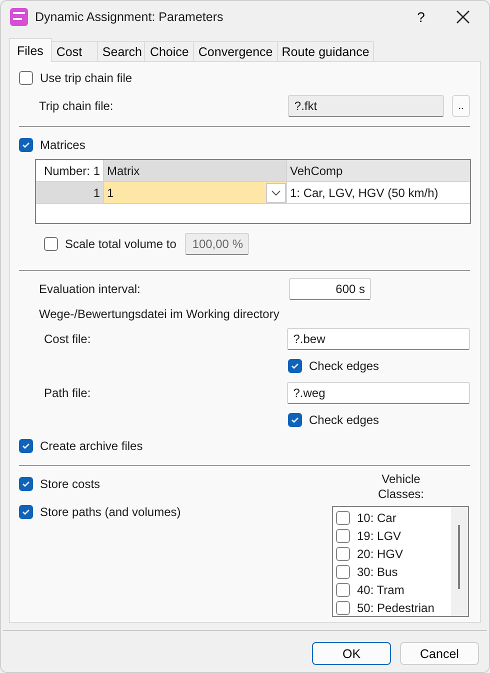 The image size is (490, 673). Describe the element at coordinates (351, 653) in the screenshot. I see `dialog-button: OK` at that location.